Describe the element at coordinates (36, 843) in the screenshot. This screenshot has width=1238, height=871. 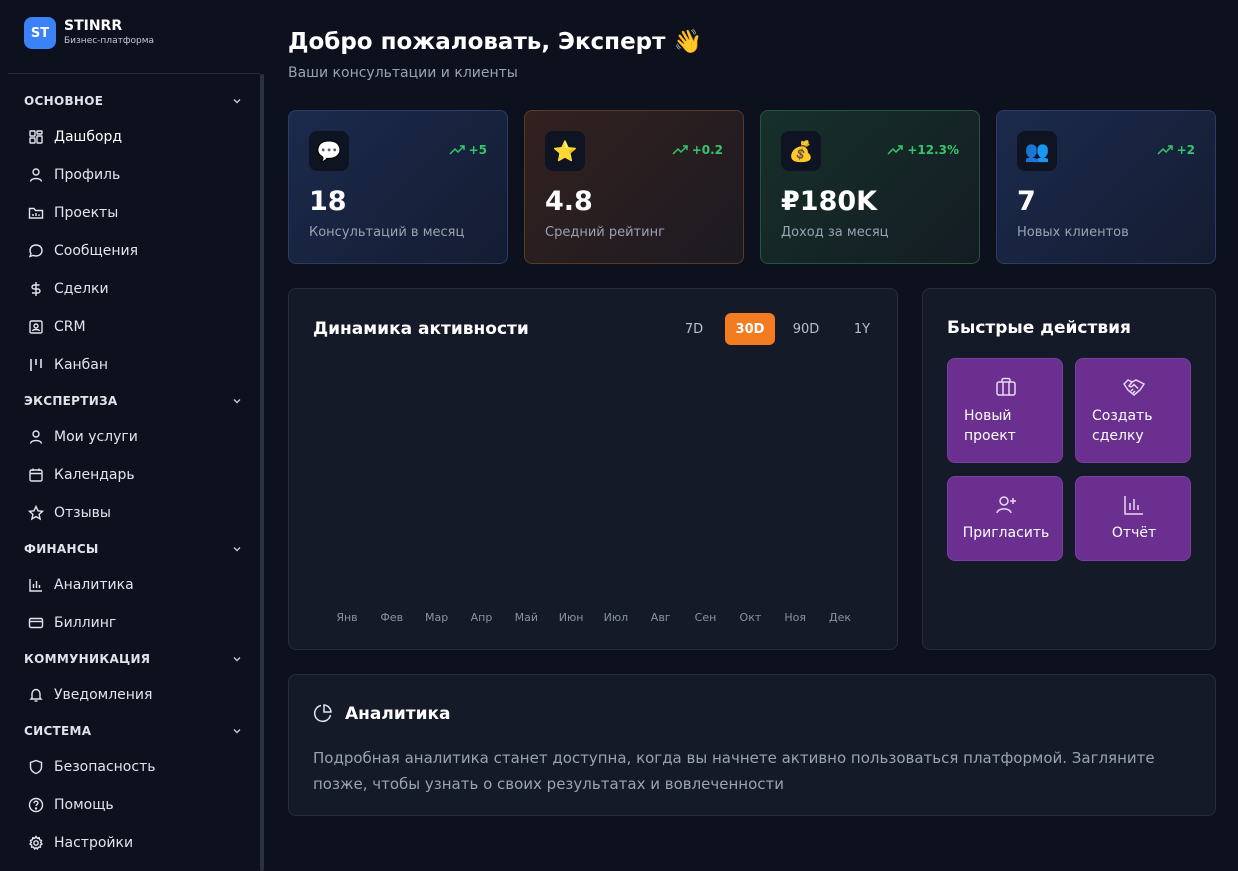
I see `gear-icon` at that location.